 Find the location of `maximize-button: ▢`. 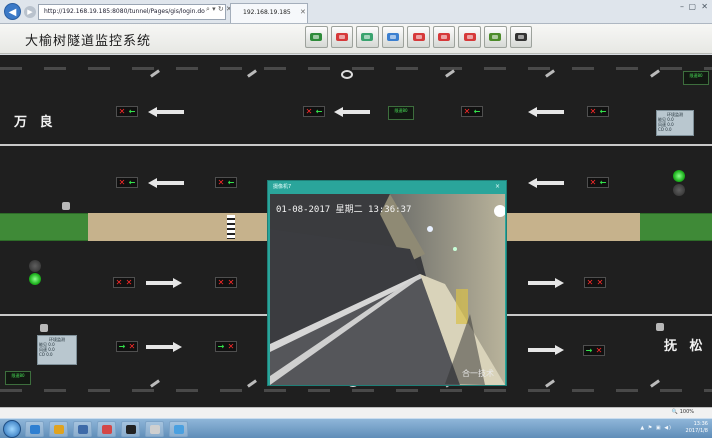

maximize-button: ▢ is located at coordinates (692, 6).